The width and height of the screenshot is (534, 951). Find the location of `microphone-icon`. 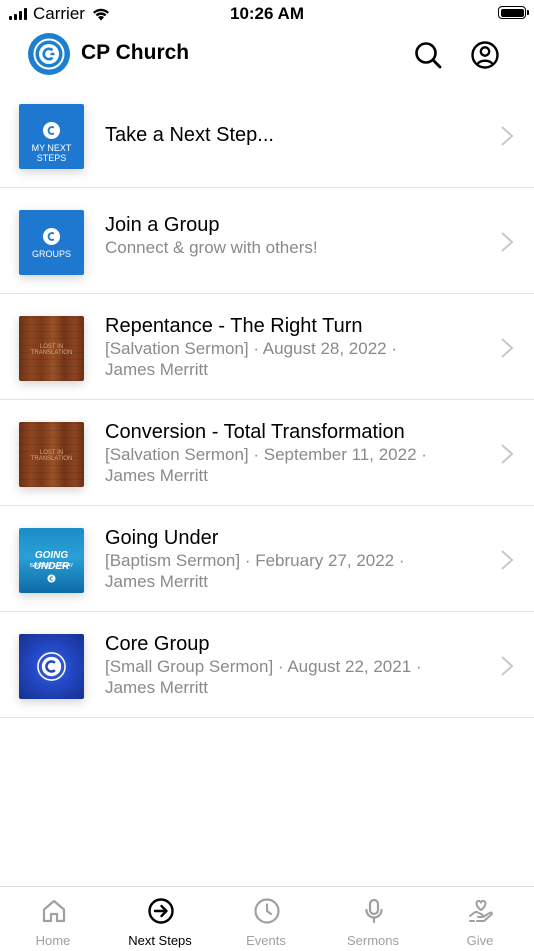

microphone-icon is located at coordinates (374, 911).